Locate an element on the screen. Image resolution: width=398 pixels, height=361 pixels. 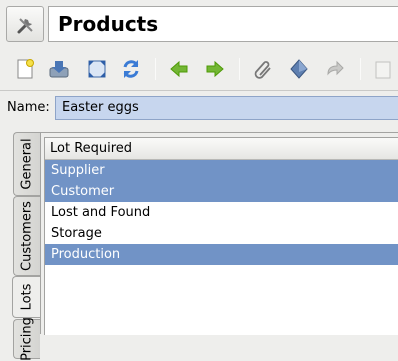
list-item-lost-and-found: Lost and Found is located at coordinates (221, 212).